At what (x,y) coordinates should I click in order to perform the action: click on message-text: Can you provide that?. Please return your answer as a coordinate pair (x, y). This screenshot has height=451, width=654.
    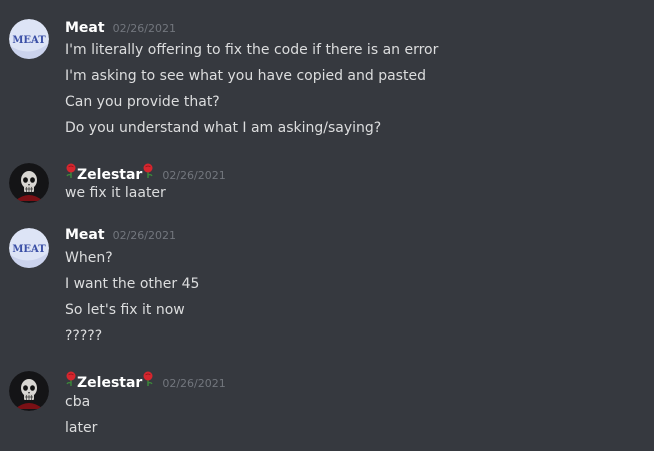
    Looking at the image, I should click on (142, 102).